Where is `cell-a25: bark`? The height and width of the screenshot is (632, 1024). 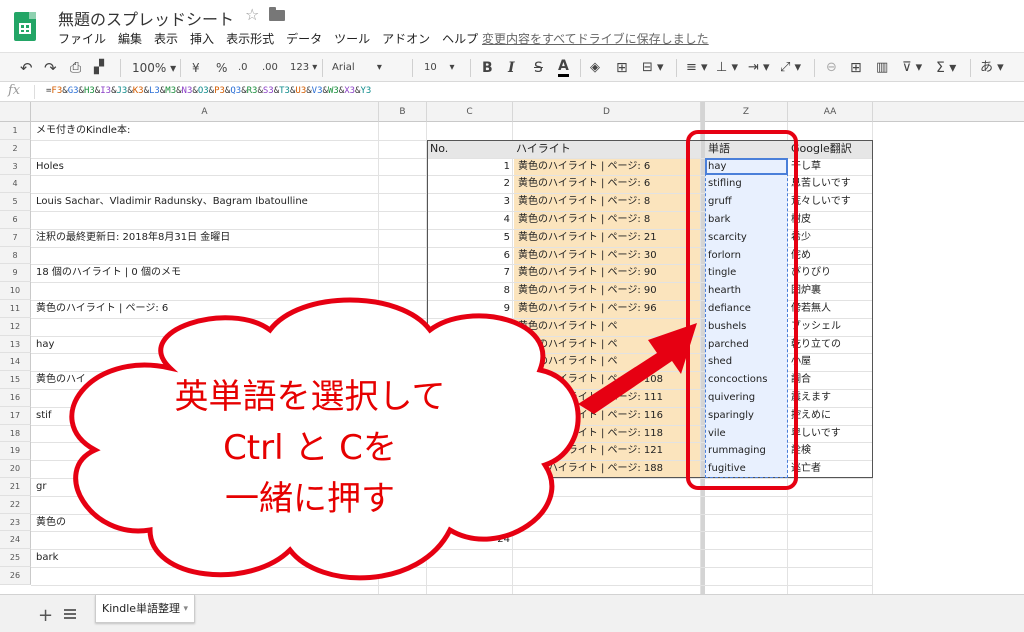
cell-a25: bark is located at coordinates (206, 558).